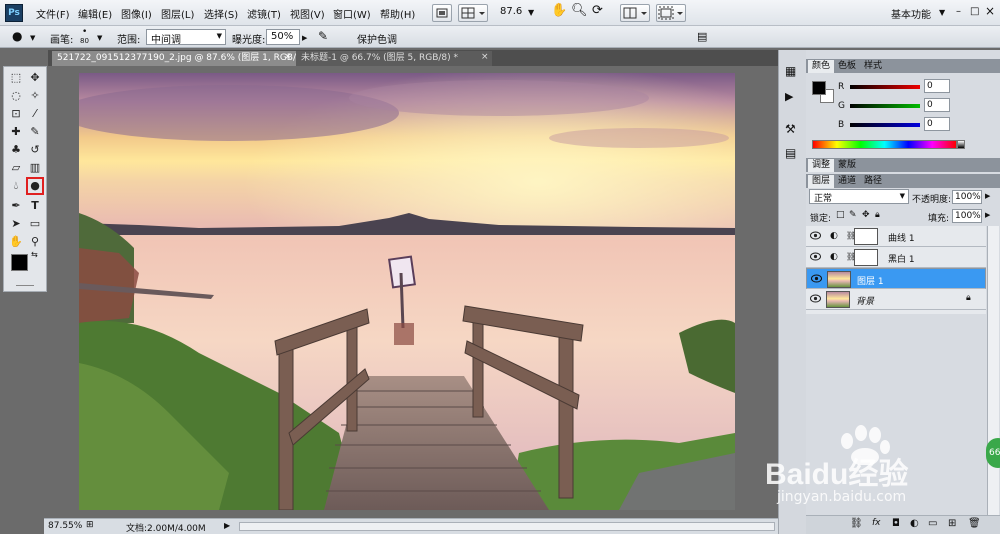 This screenshot has height=534, width=1000. What do you see at coordinates (866, 215) in the screenshot?
I see `lock-position-icon: ✥` at bounding box center [866, 215].